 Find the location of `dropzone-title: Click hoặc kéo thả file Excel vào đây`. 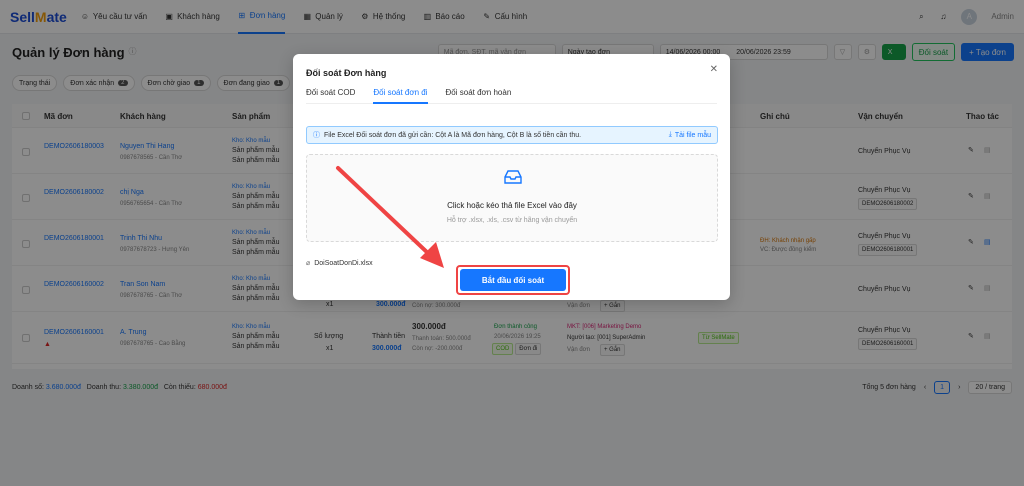

dropzone-title: Click hoặc kéo thả file Excel vào đây is located at coordinates (512, 205).